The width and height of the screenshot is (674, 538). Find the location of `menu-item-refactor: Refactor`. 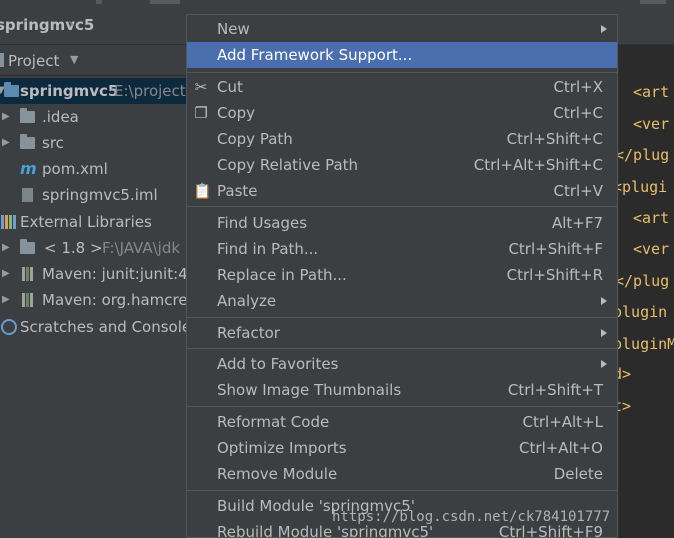

menu-item-refactor: Refactor is located at coordinates (402, 333).